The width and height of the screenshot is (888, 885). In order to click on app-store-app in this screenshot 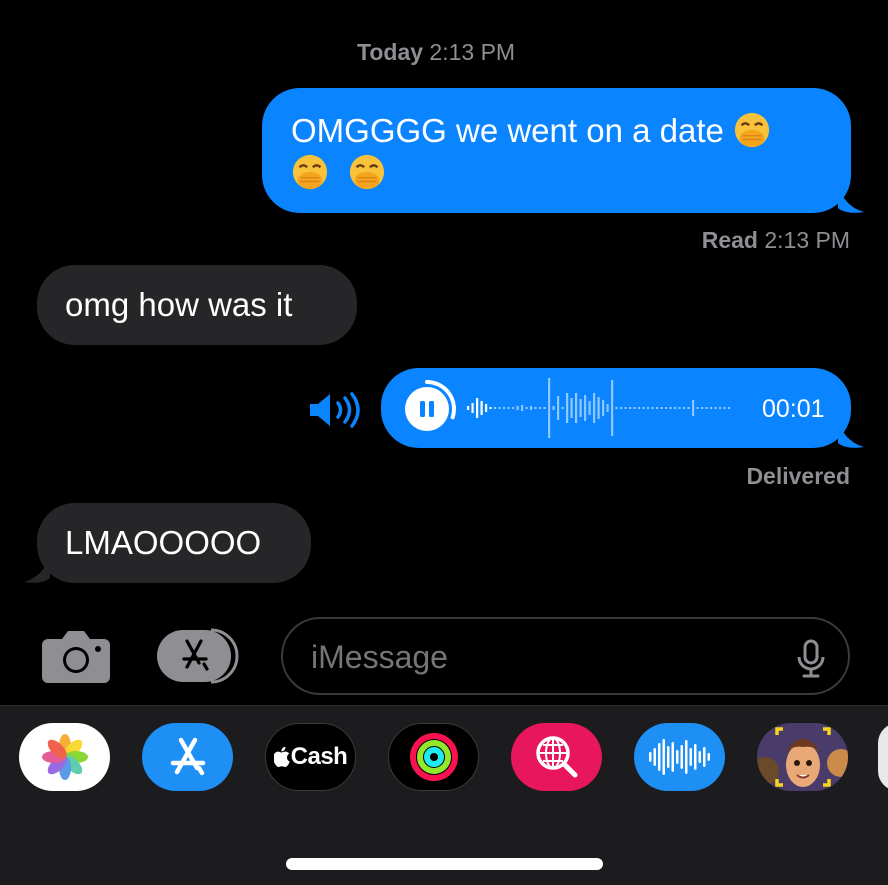, I will do `click(187, 757)`.